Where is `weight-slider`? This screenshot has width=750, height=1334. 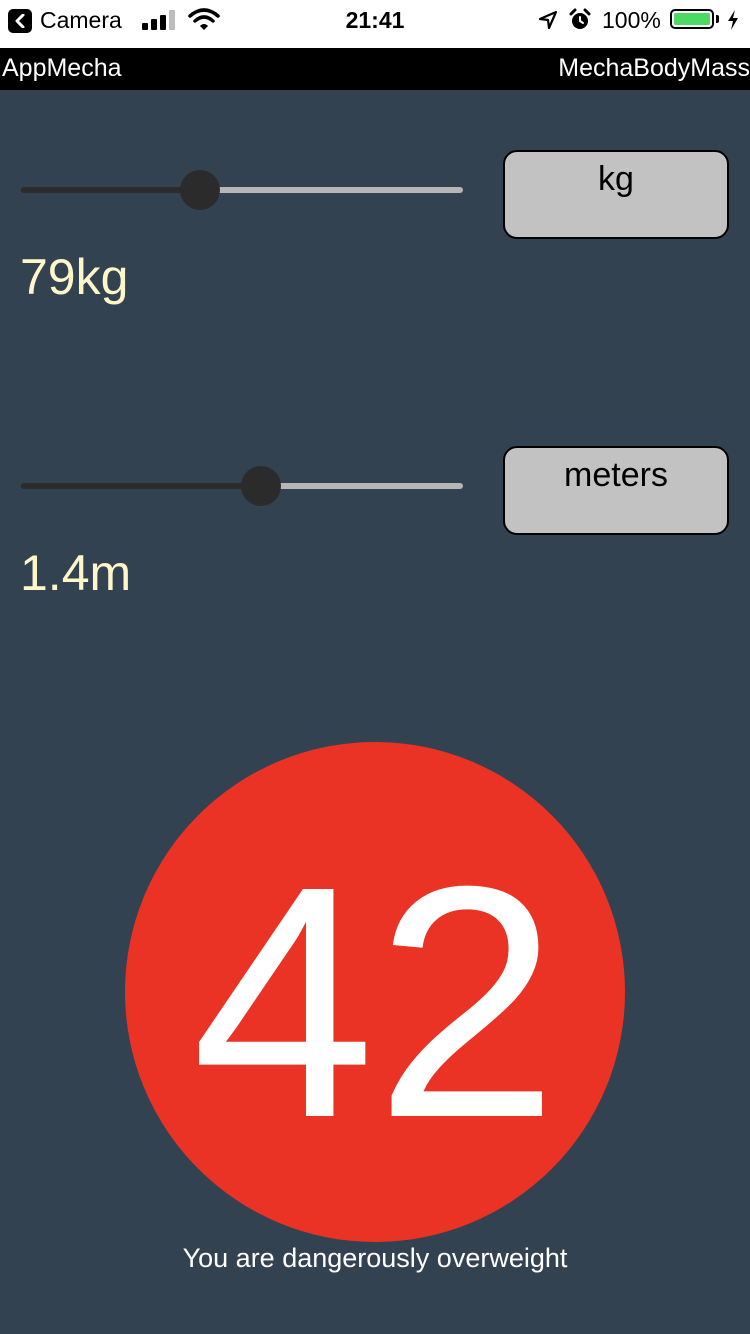 weight-slider is located at coordinates (241, 190).